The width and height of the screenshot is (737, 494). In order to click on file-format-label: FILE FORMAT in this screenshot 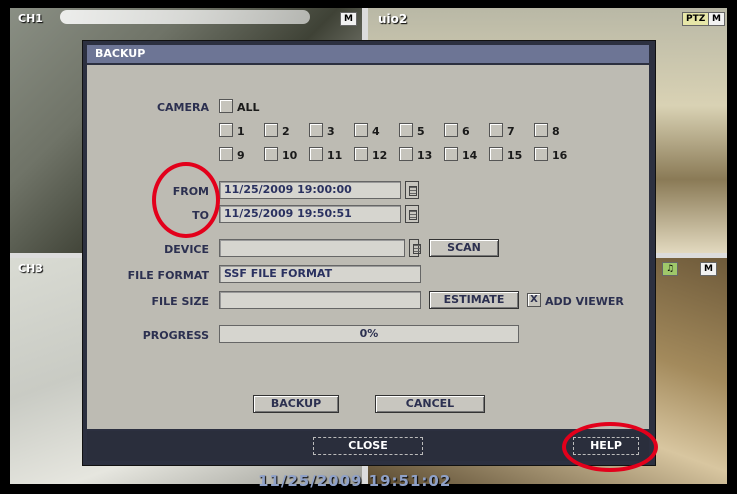, I will do `click(168, 275)`.